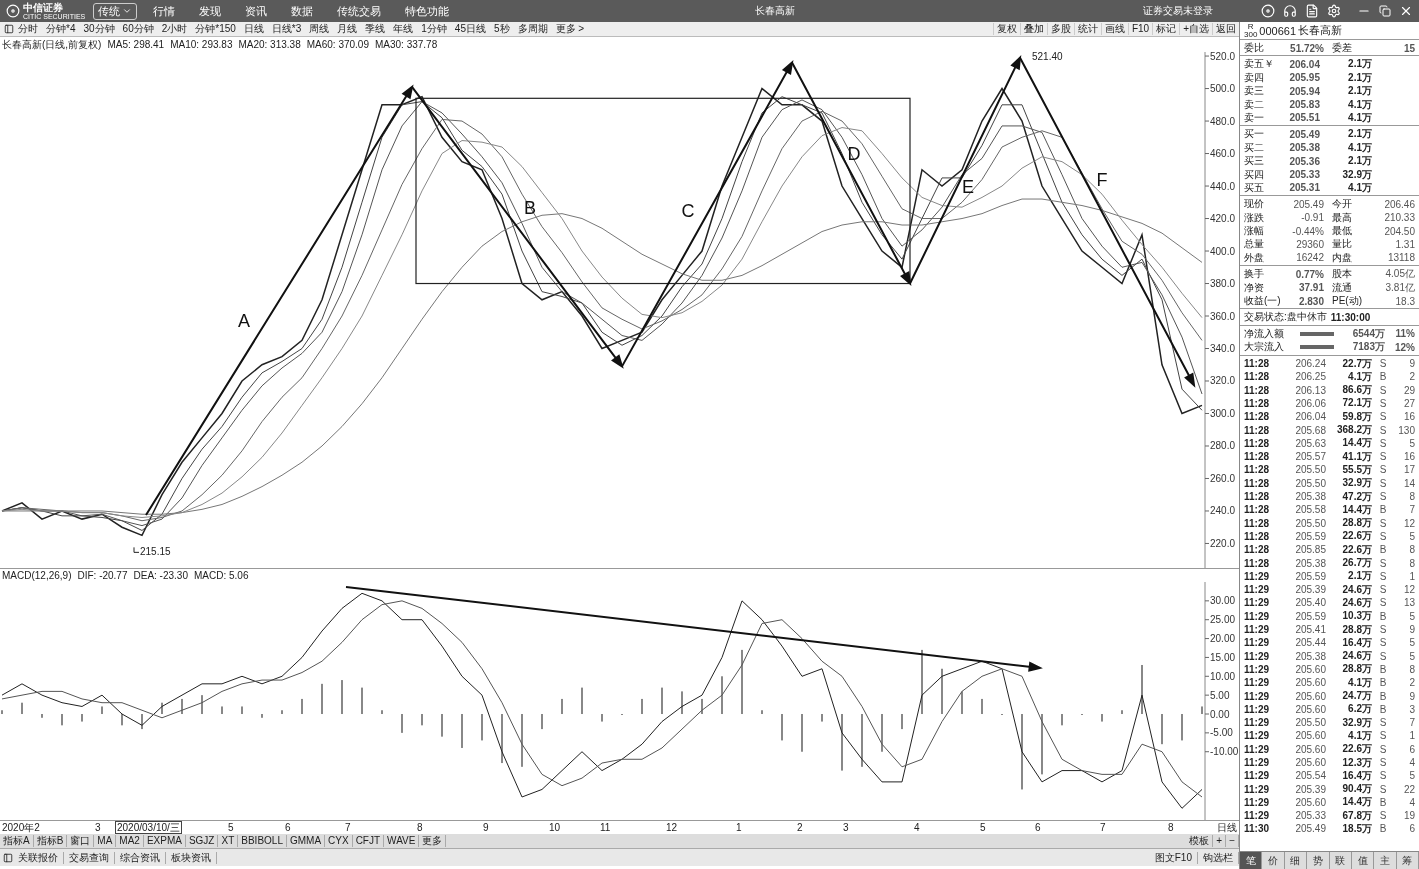  Describe the element at coordinates (1334, 11) in the screenshot. I see `settings-icon` at that location.